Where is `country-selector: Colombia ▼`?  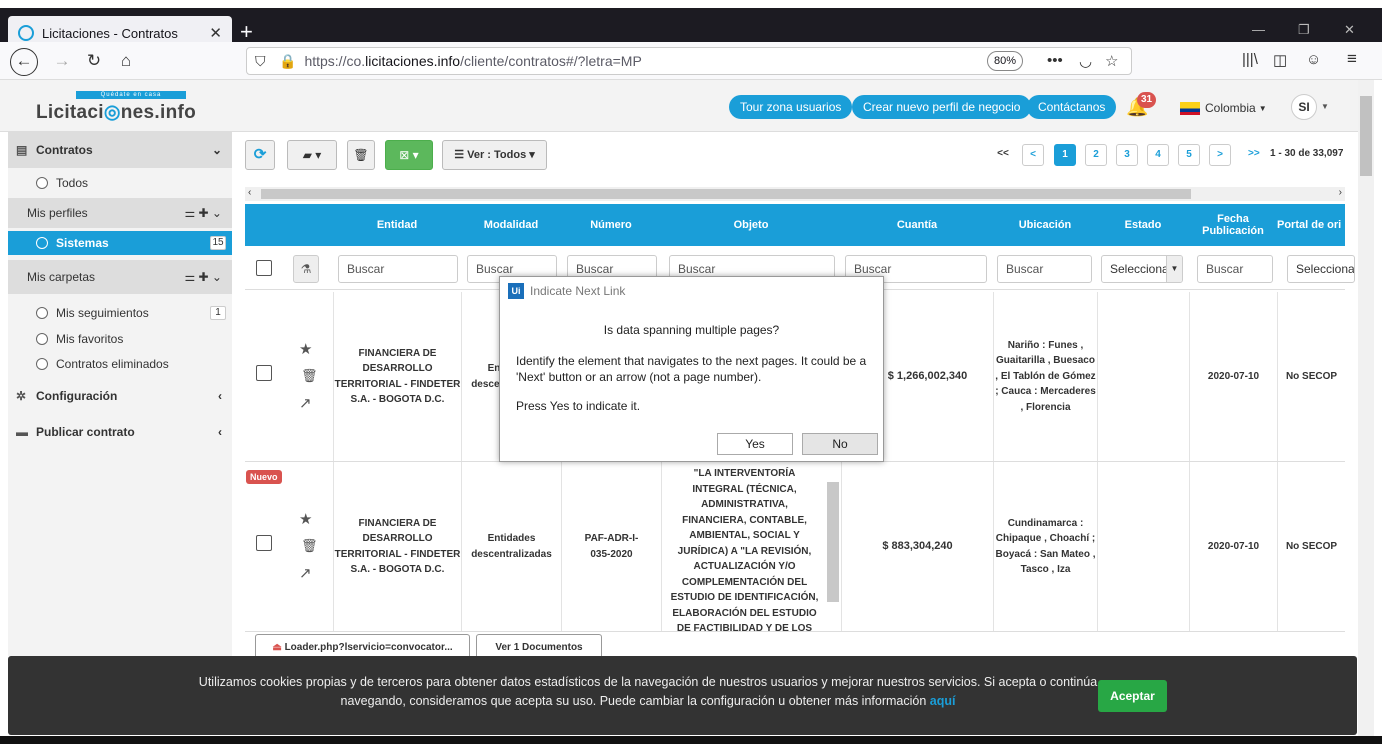 country-selector: Colombia ▼ is located at coordinates (1223, 108).